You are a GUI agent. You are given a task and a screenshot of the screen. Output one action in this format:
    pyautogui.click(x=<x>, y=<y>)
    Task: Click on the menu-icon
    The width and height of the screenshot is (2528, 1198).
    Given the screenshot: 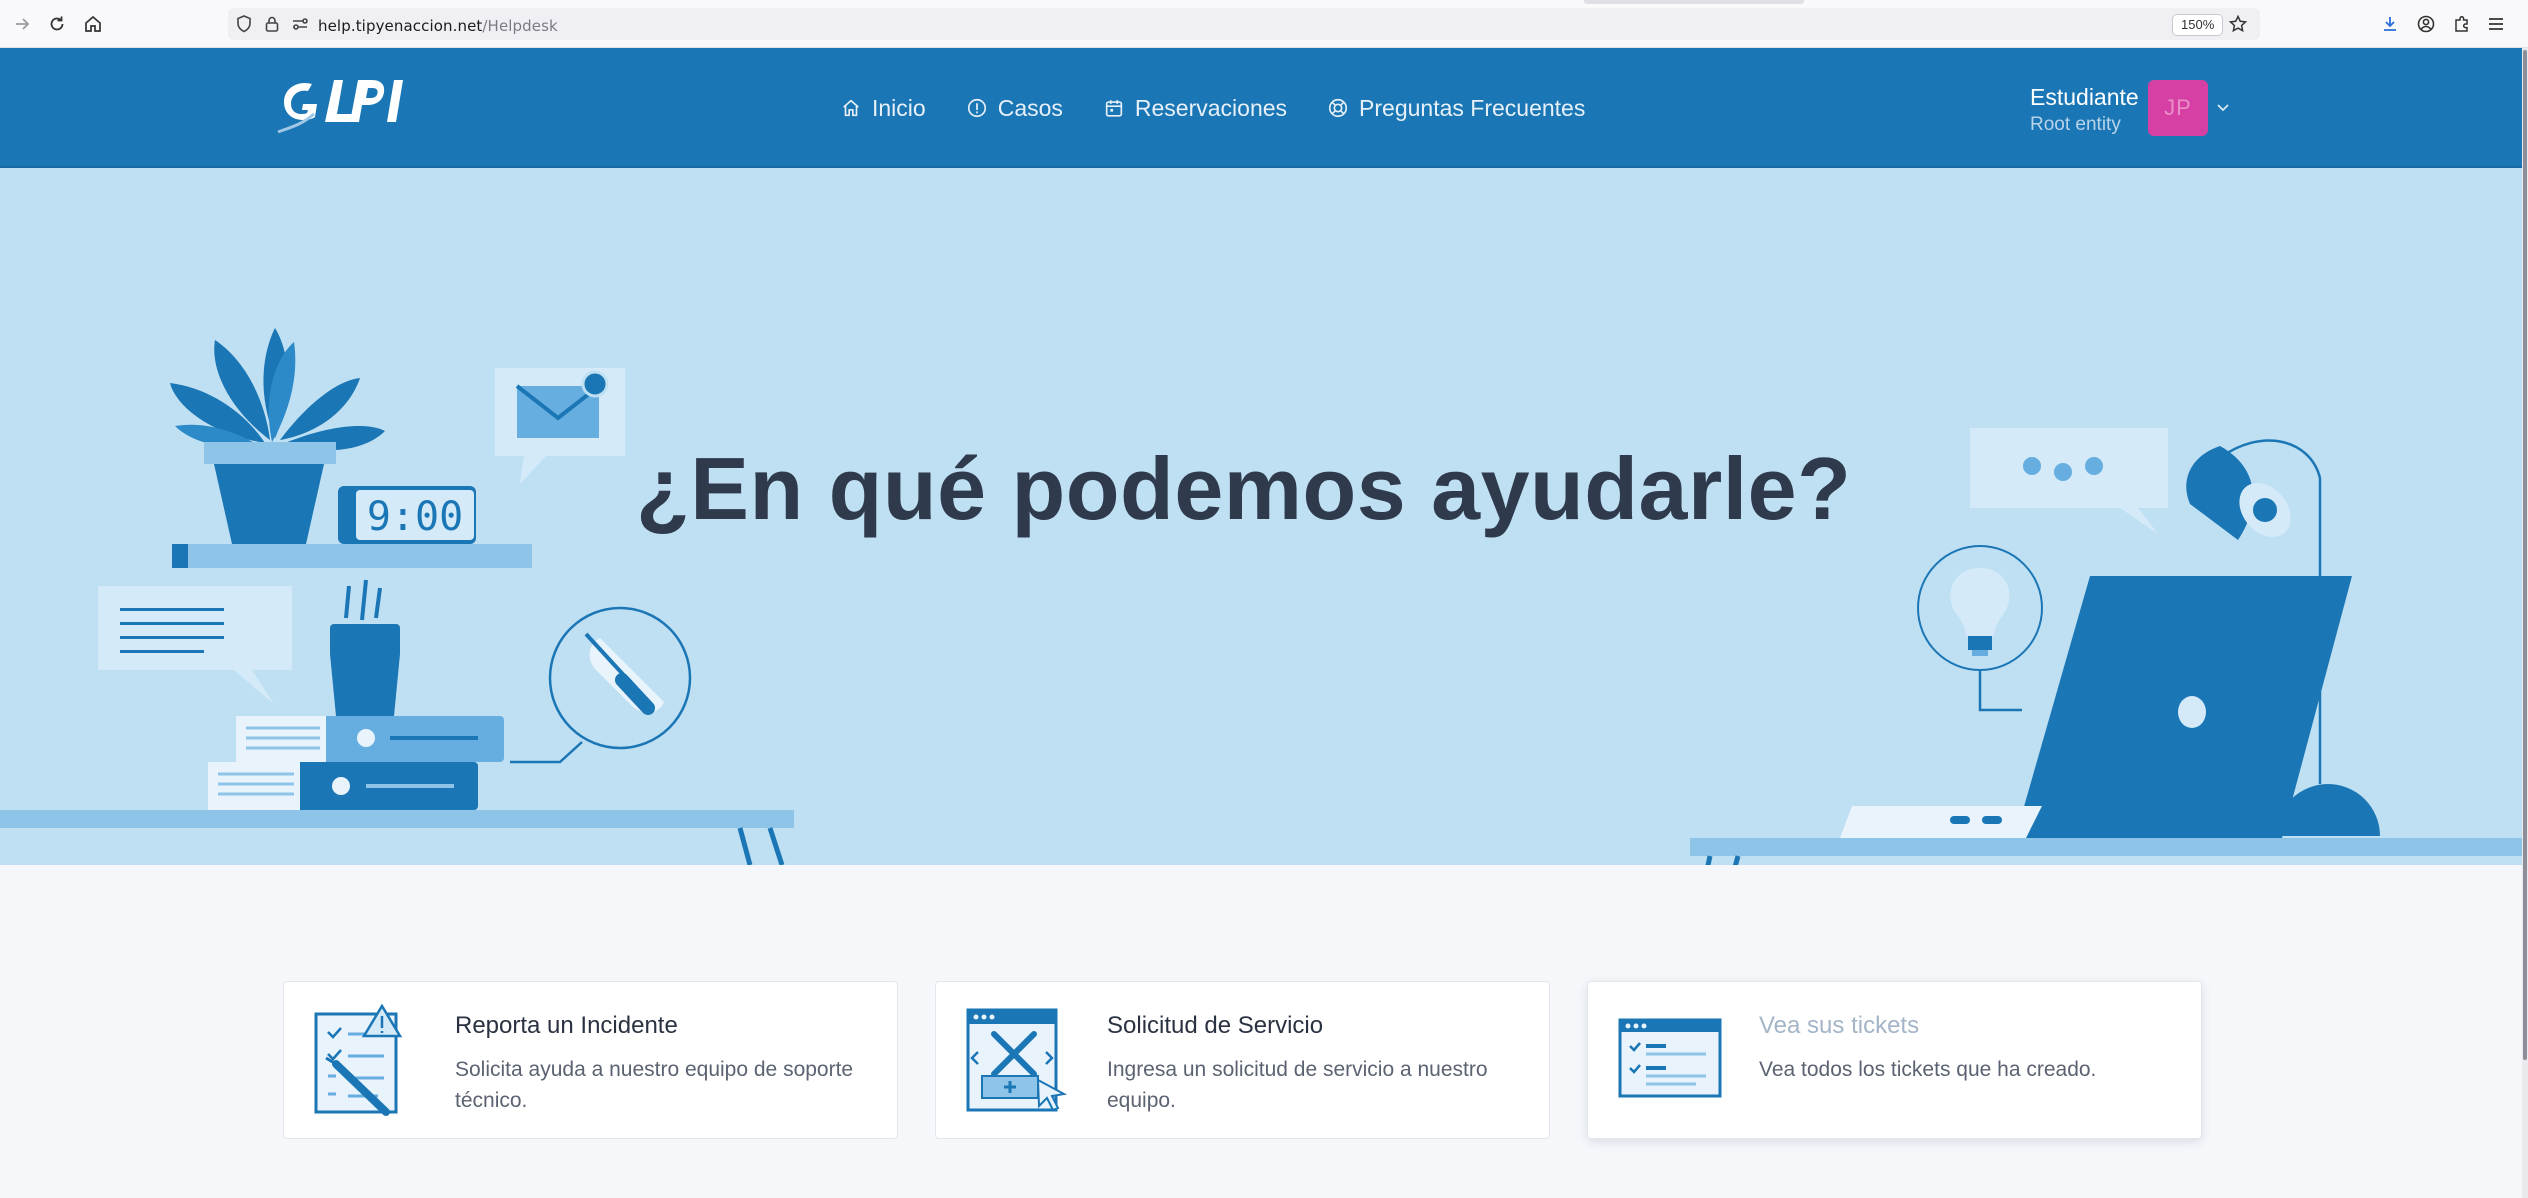 What is the action you would take?
    pyautogui.click(x=2496, y=24)
    